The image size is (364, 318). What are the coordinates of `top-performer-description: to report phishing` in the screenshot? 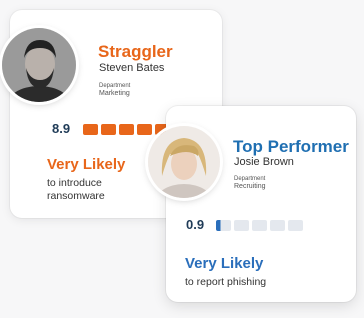 It's located at (226, 282).